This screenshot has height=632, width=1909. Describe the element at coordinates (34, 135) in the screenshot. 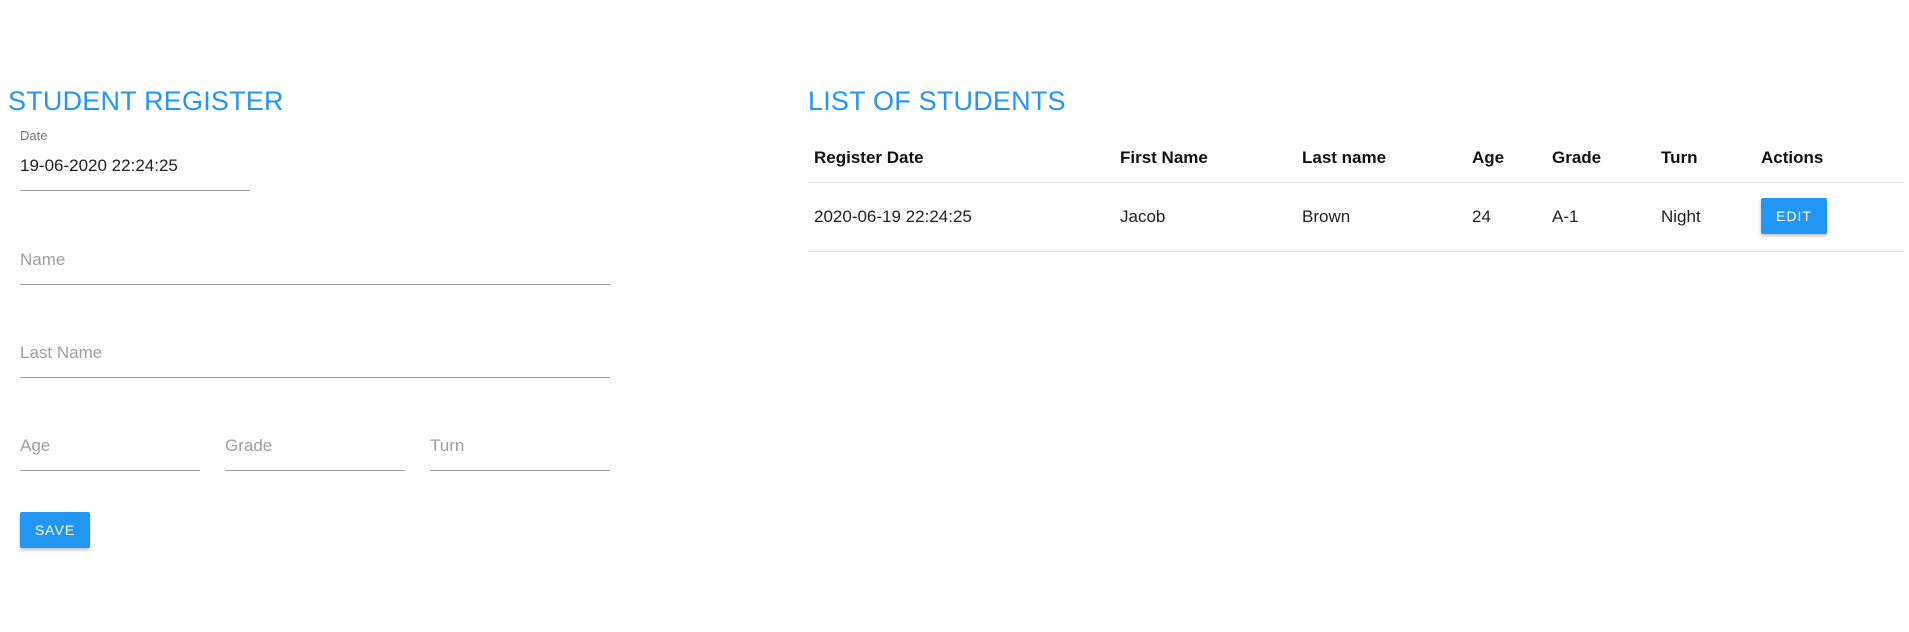

I see `date-label: Date` at that location.